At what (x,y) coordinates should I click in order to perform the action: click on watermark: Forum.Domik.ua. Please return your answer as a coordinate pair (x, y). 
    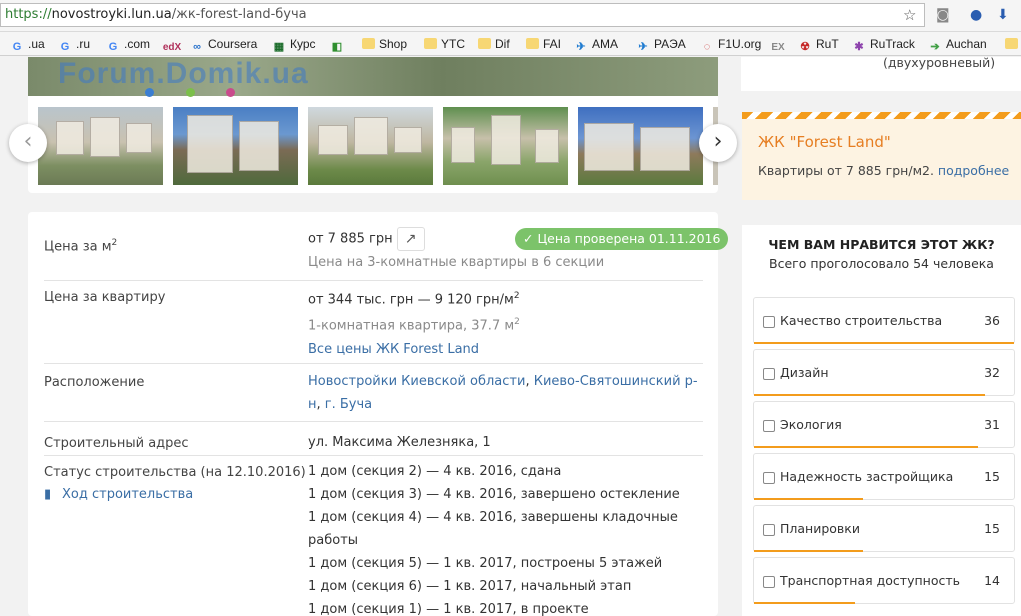
    Looking at the image, I should click on (183, 73).